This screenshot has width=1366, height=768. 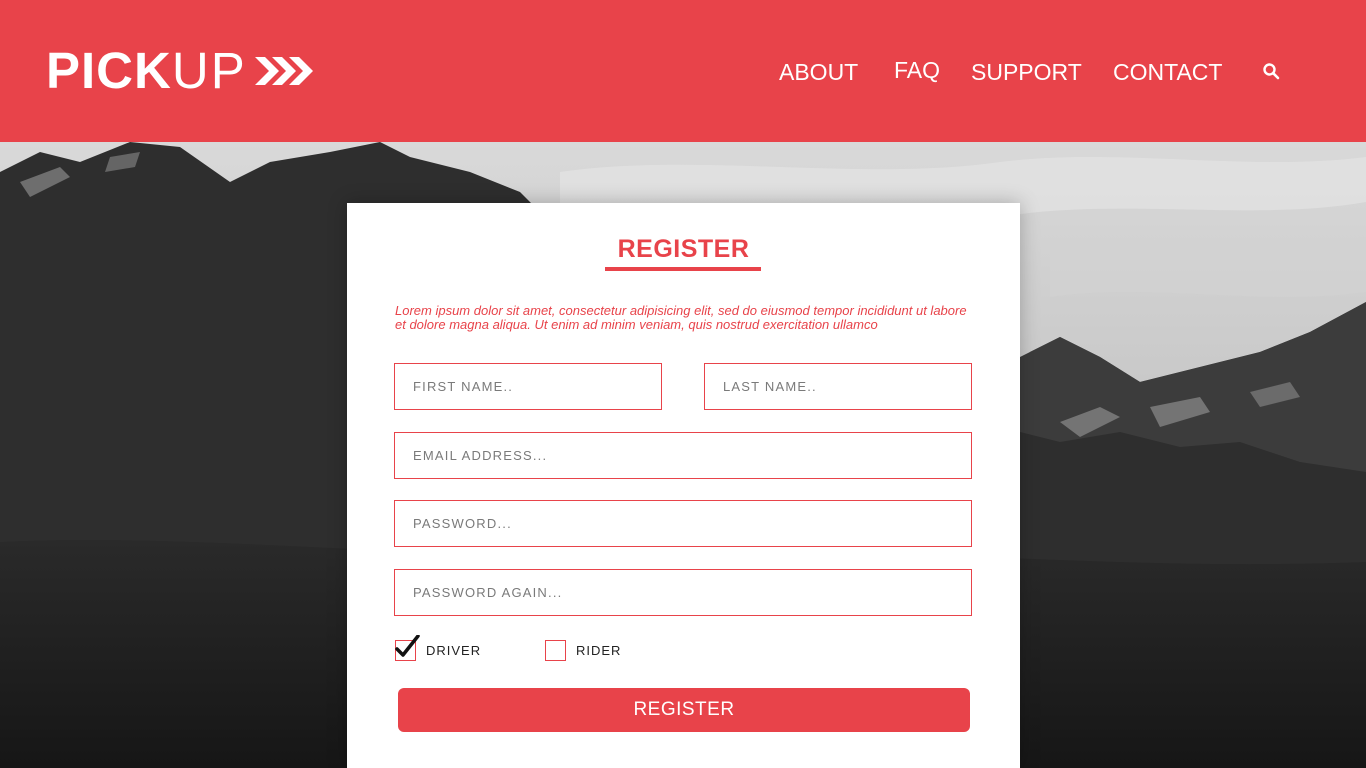 I want to click on last-name-field, so click(x=838, y=386).